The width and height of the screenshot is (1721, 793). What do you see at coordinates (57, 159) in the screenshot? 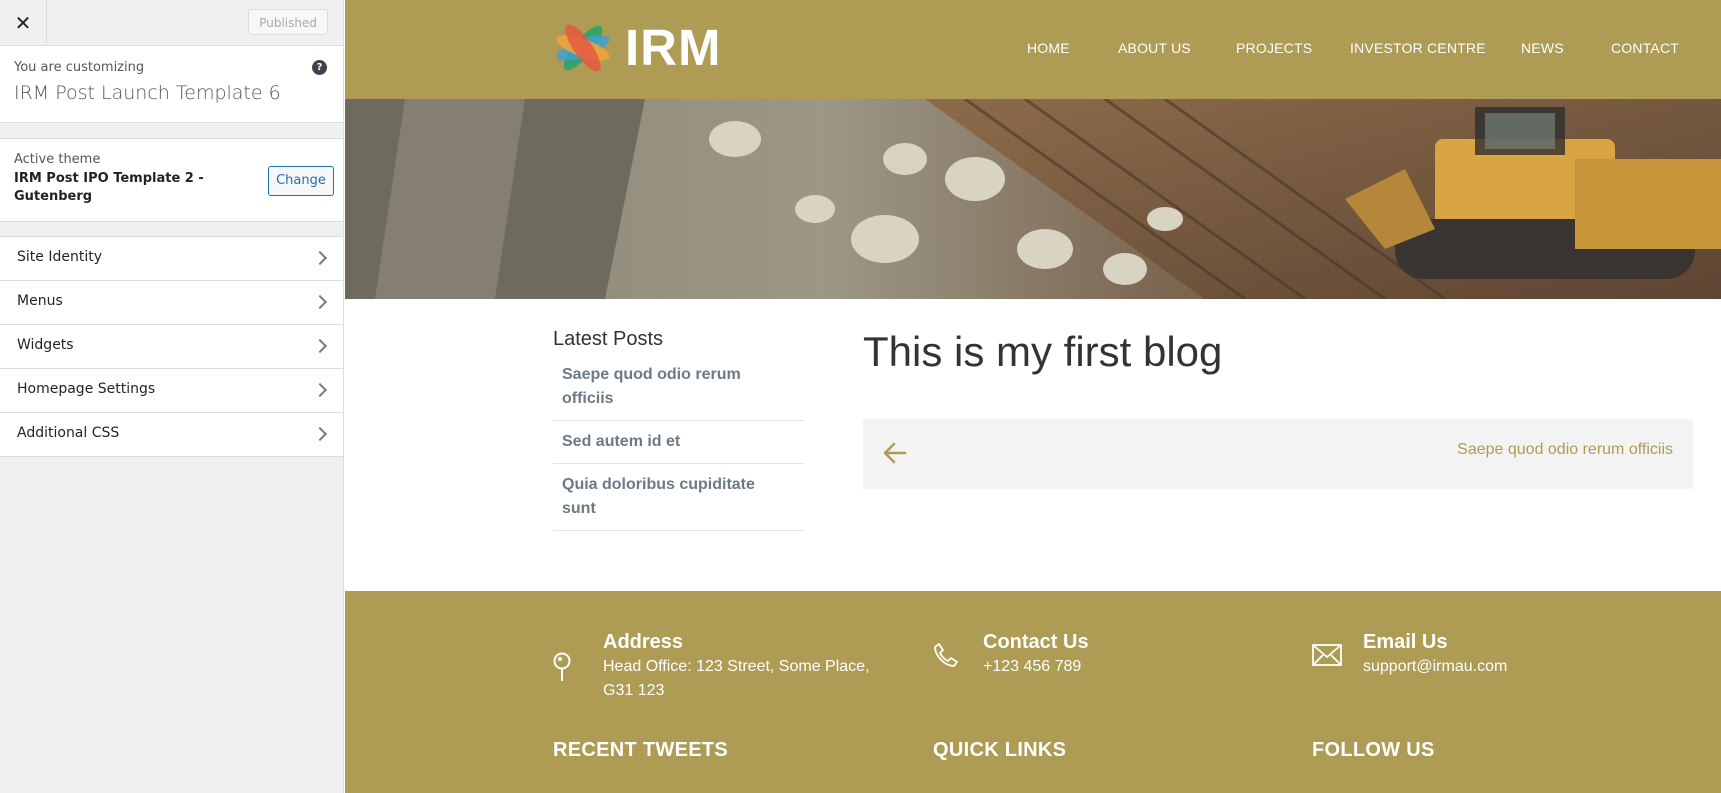
I see `active-theme-label: Active theme` at bounding box center [57, 159].